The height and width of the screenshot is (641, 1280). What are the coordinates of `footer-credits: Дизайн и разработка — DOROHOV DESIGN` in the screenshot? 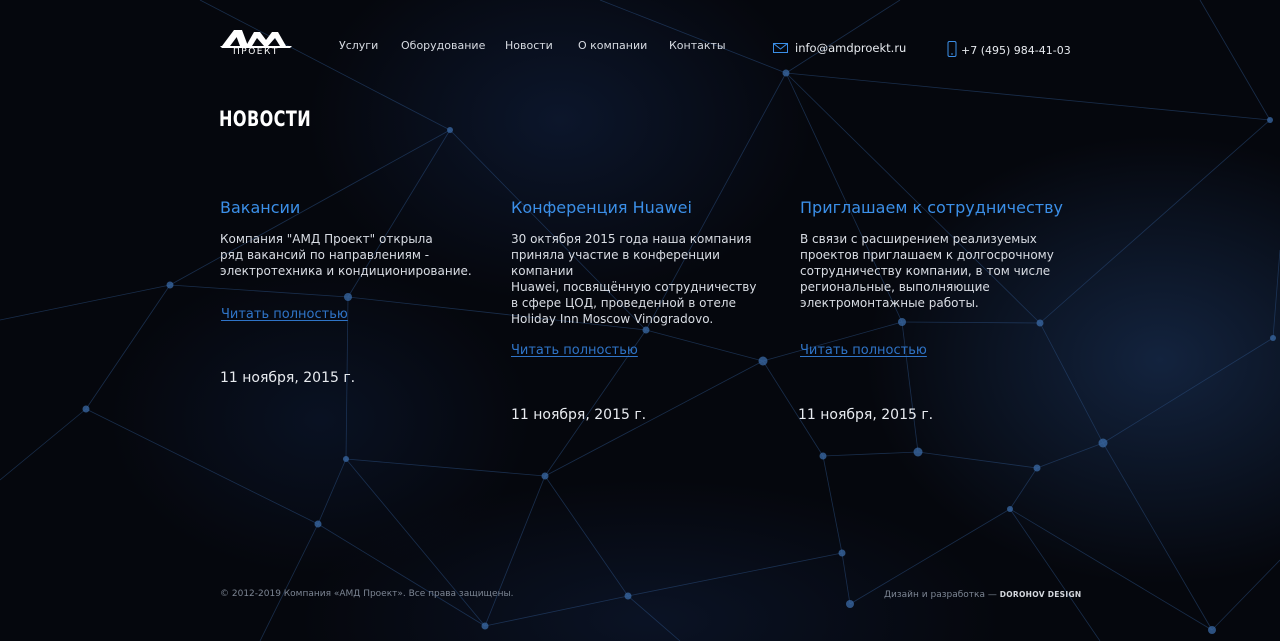 It's located at (983, 595).